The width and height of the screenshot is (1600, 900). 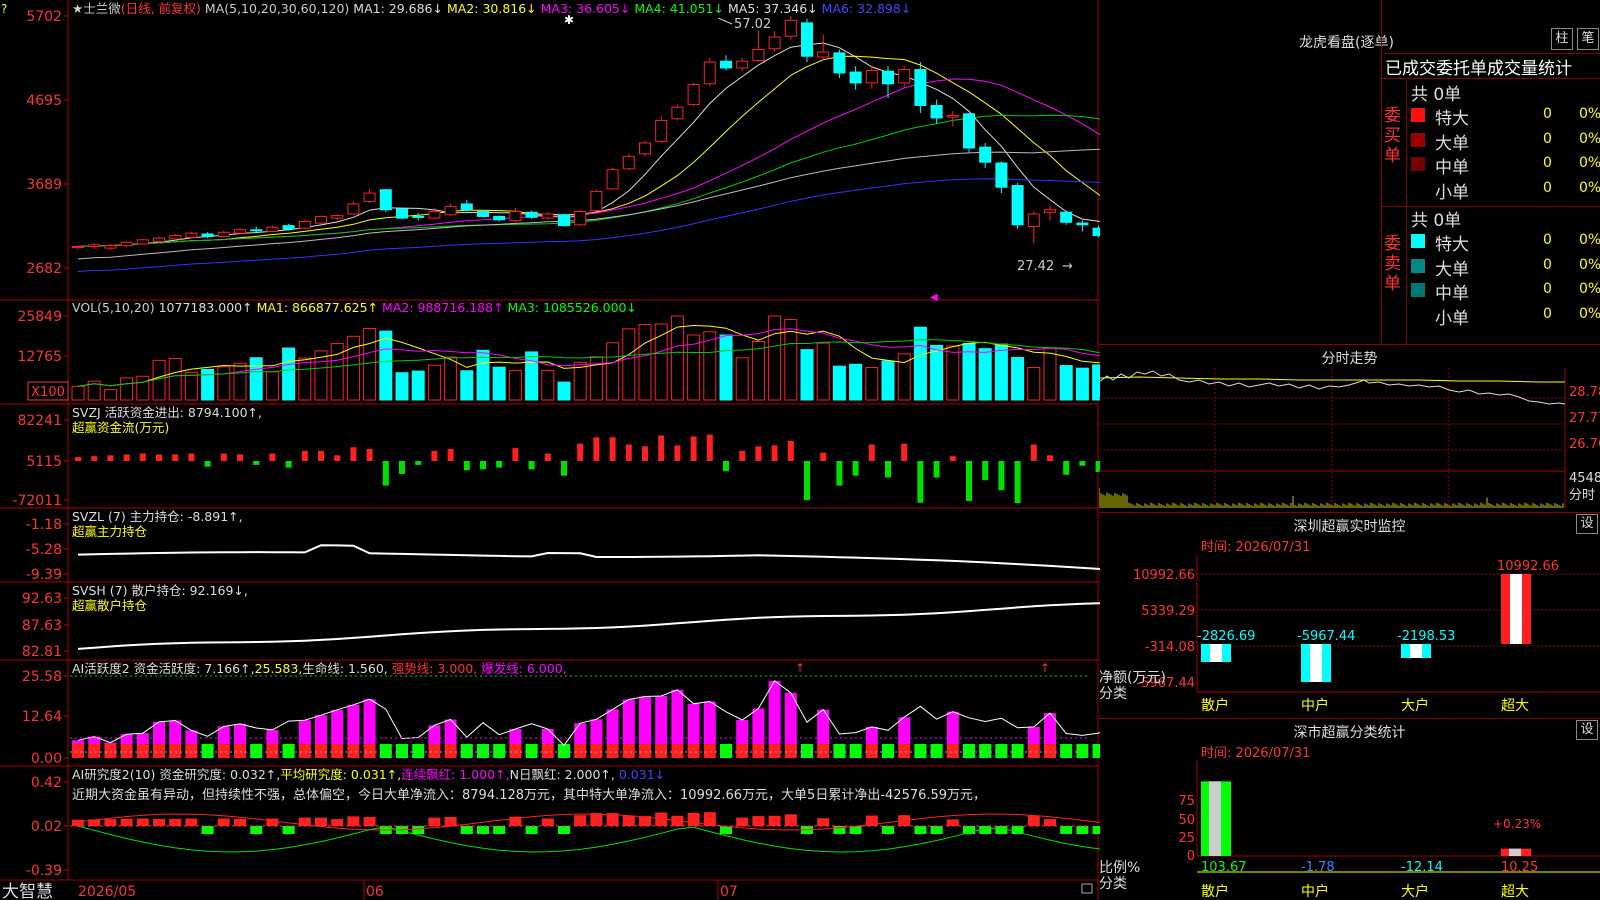 What do you see at coordinates (1392, 264) in the screenshot?
I see `sell-orders-label: 委卖单` at bounding box center [1392, 264].